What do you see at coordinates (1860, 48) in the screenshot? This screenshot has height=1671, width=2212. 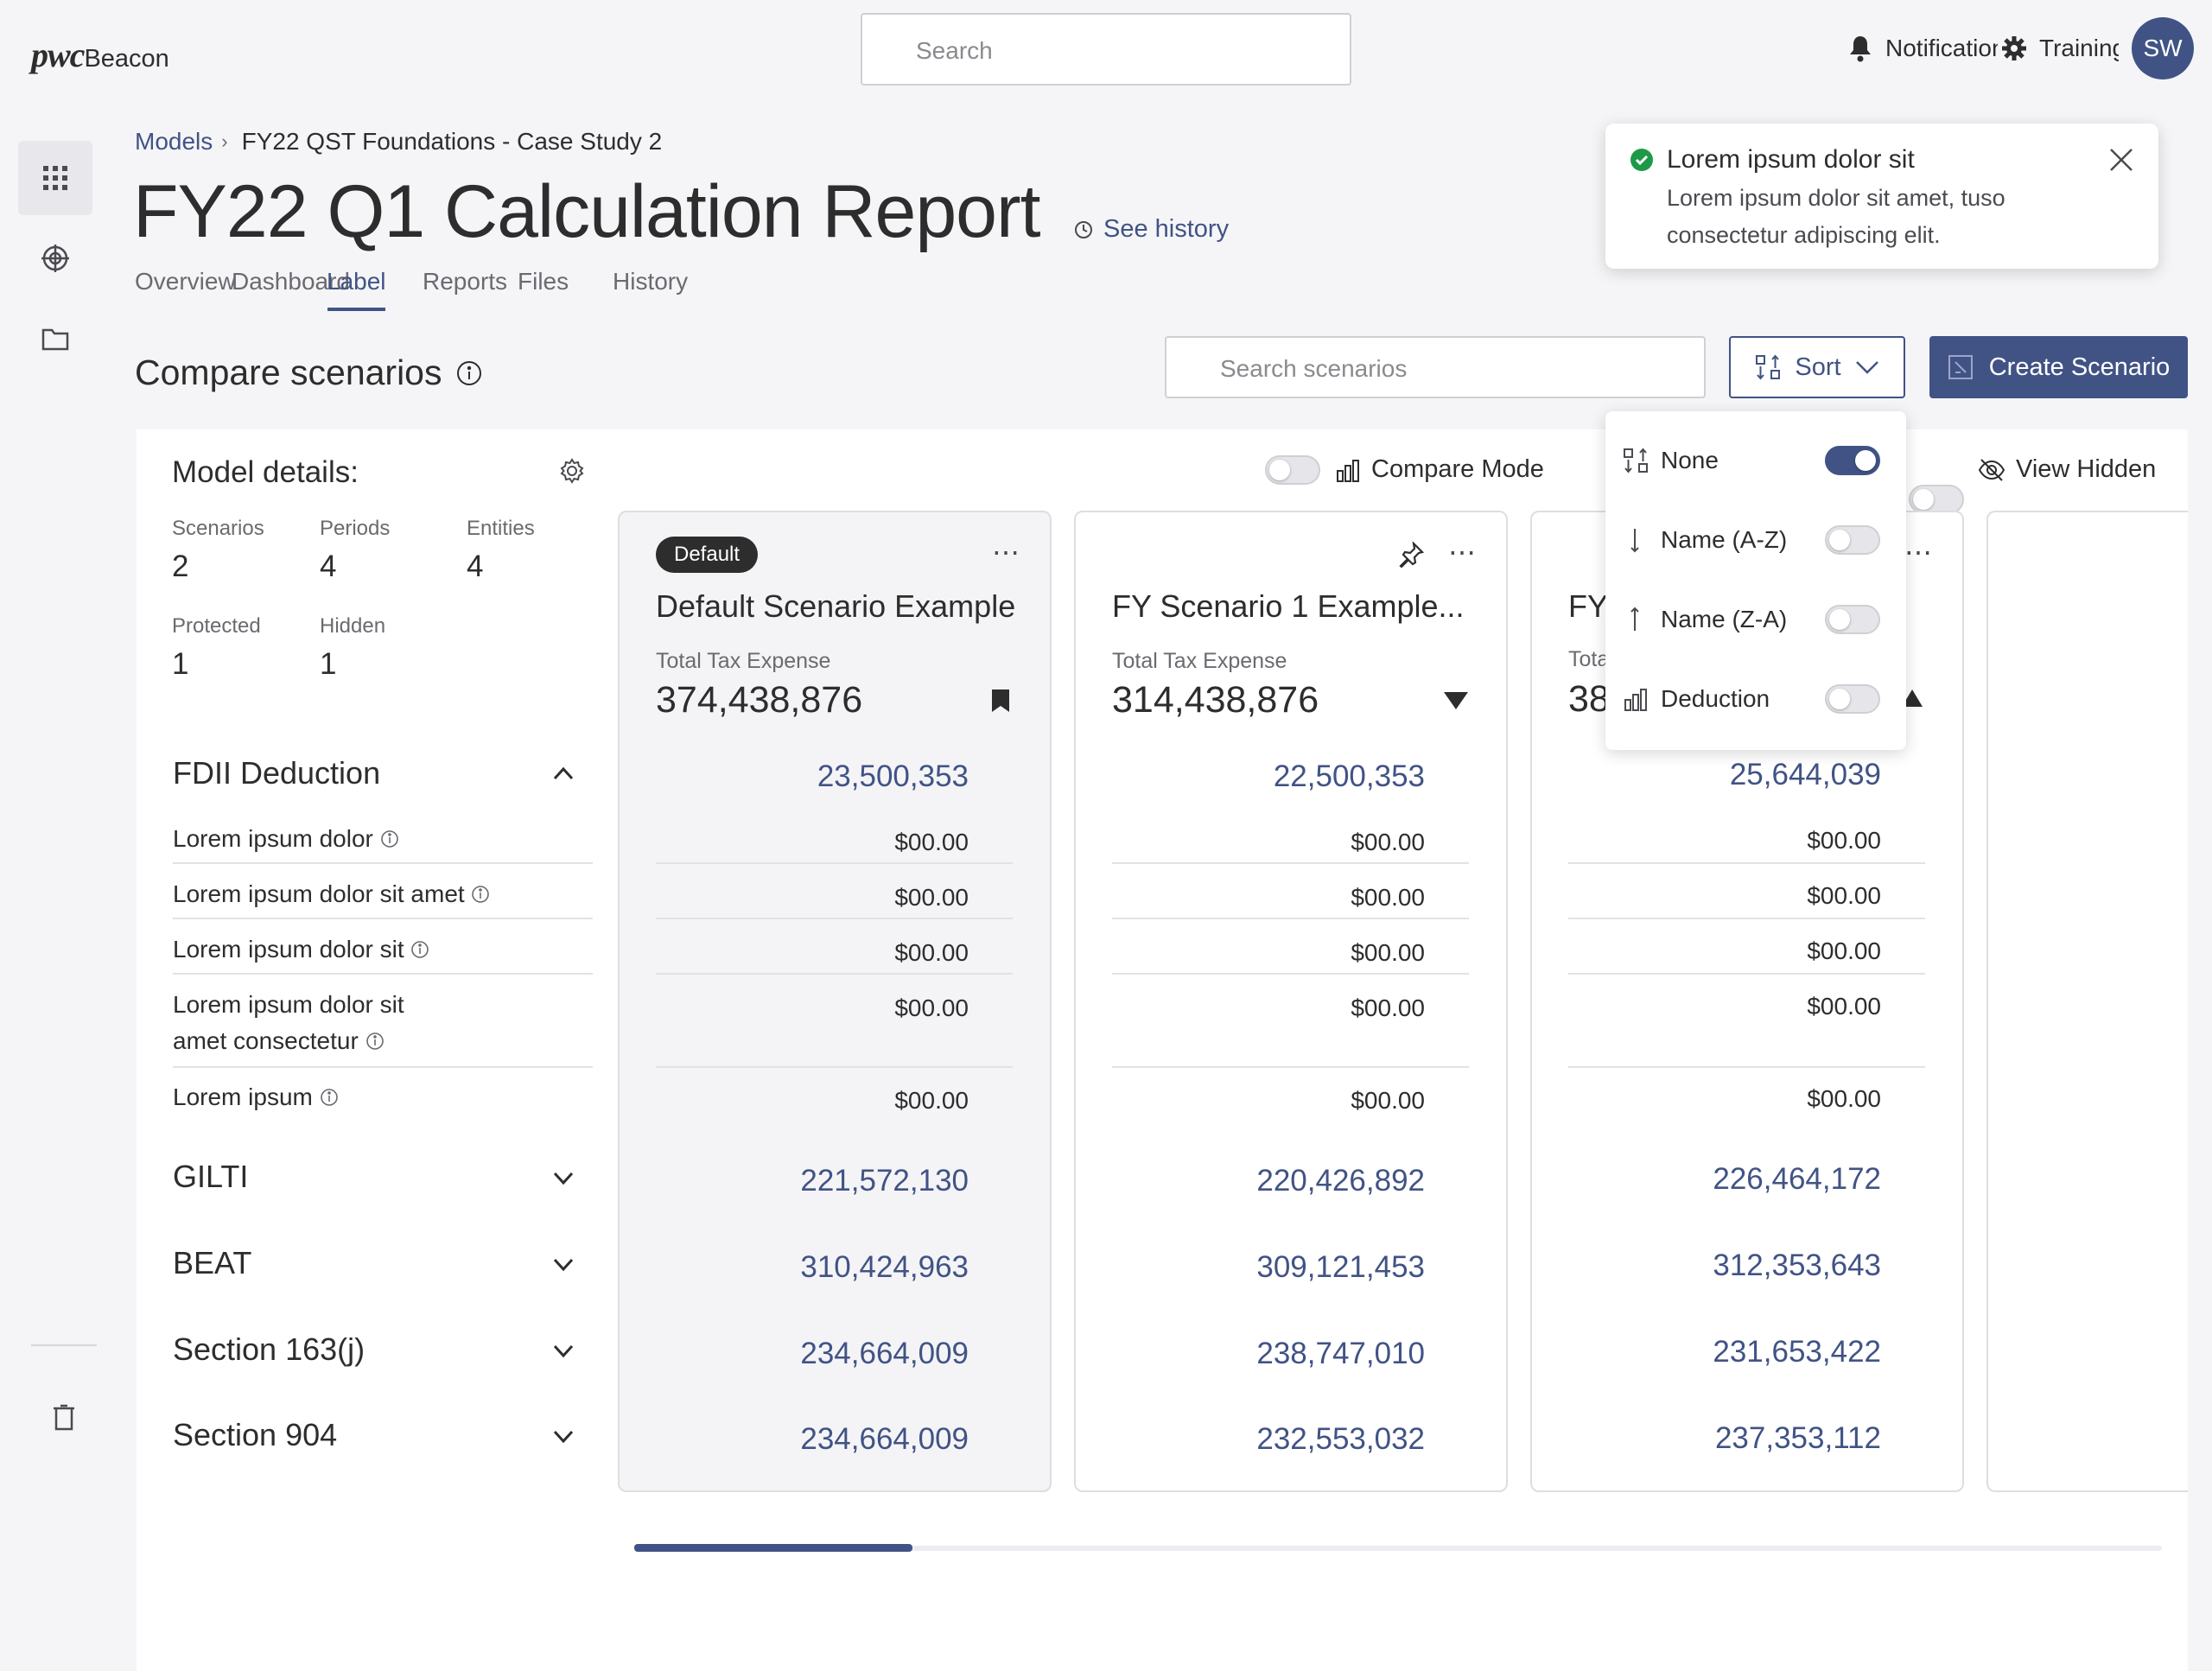 I see `bell-icon` at bounding box center [1860, 48].